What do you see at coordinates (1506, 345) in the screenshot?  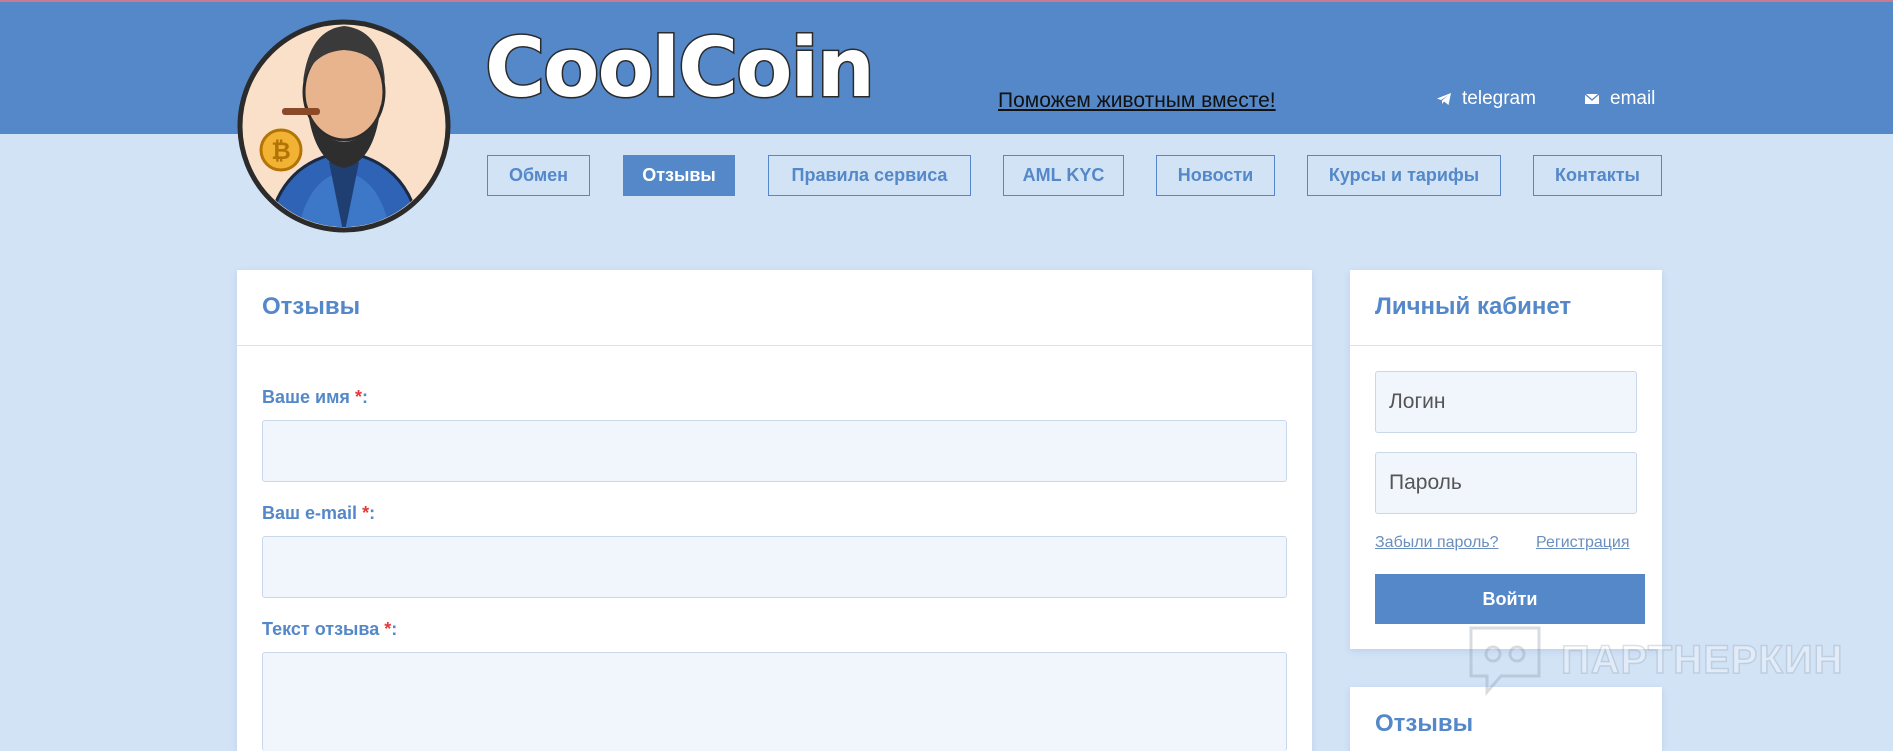 I see `account-divider` at bounding box center [1506, 345].